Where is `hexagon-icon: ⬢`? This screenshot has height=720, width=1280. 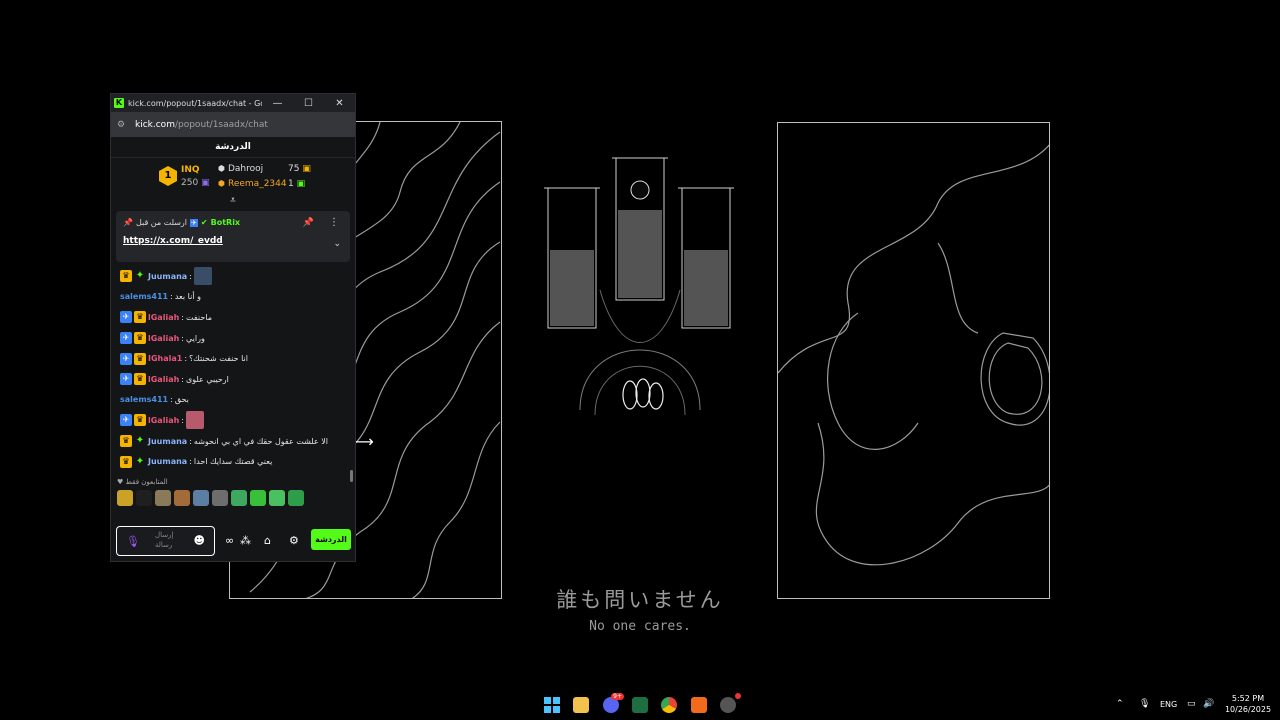 hexagon-icon: ⬢ is located at coordinates (221, 183).